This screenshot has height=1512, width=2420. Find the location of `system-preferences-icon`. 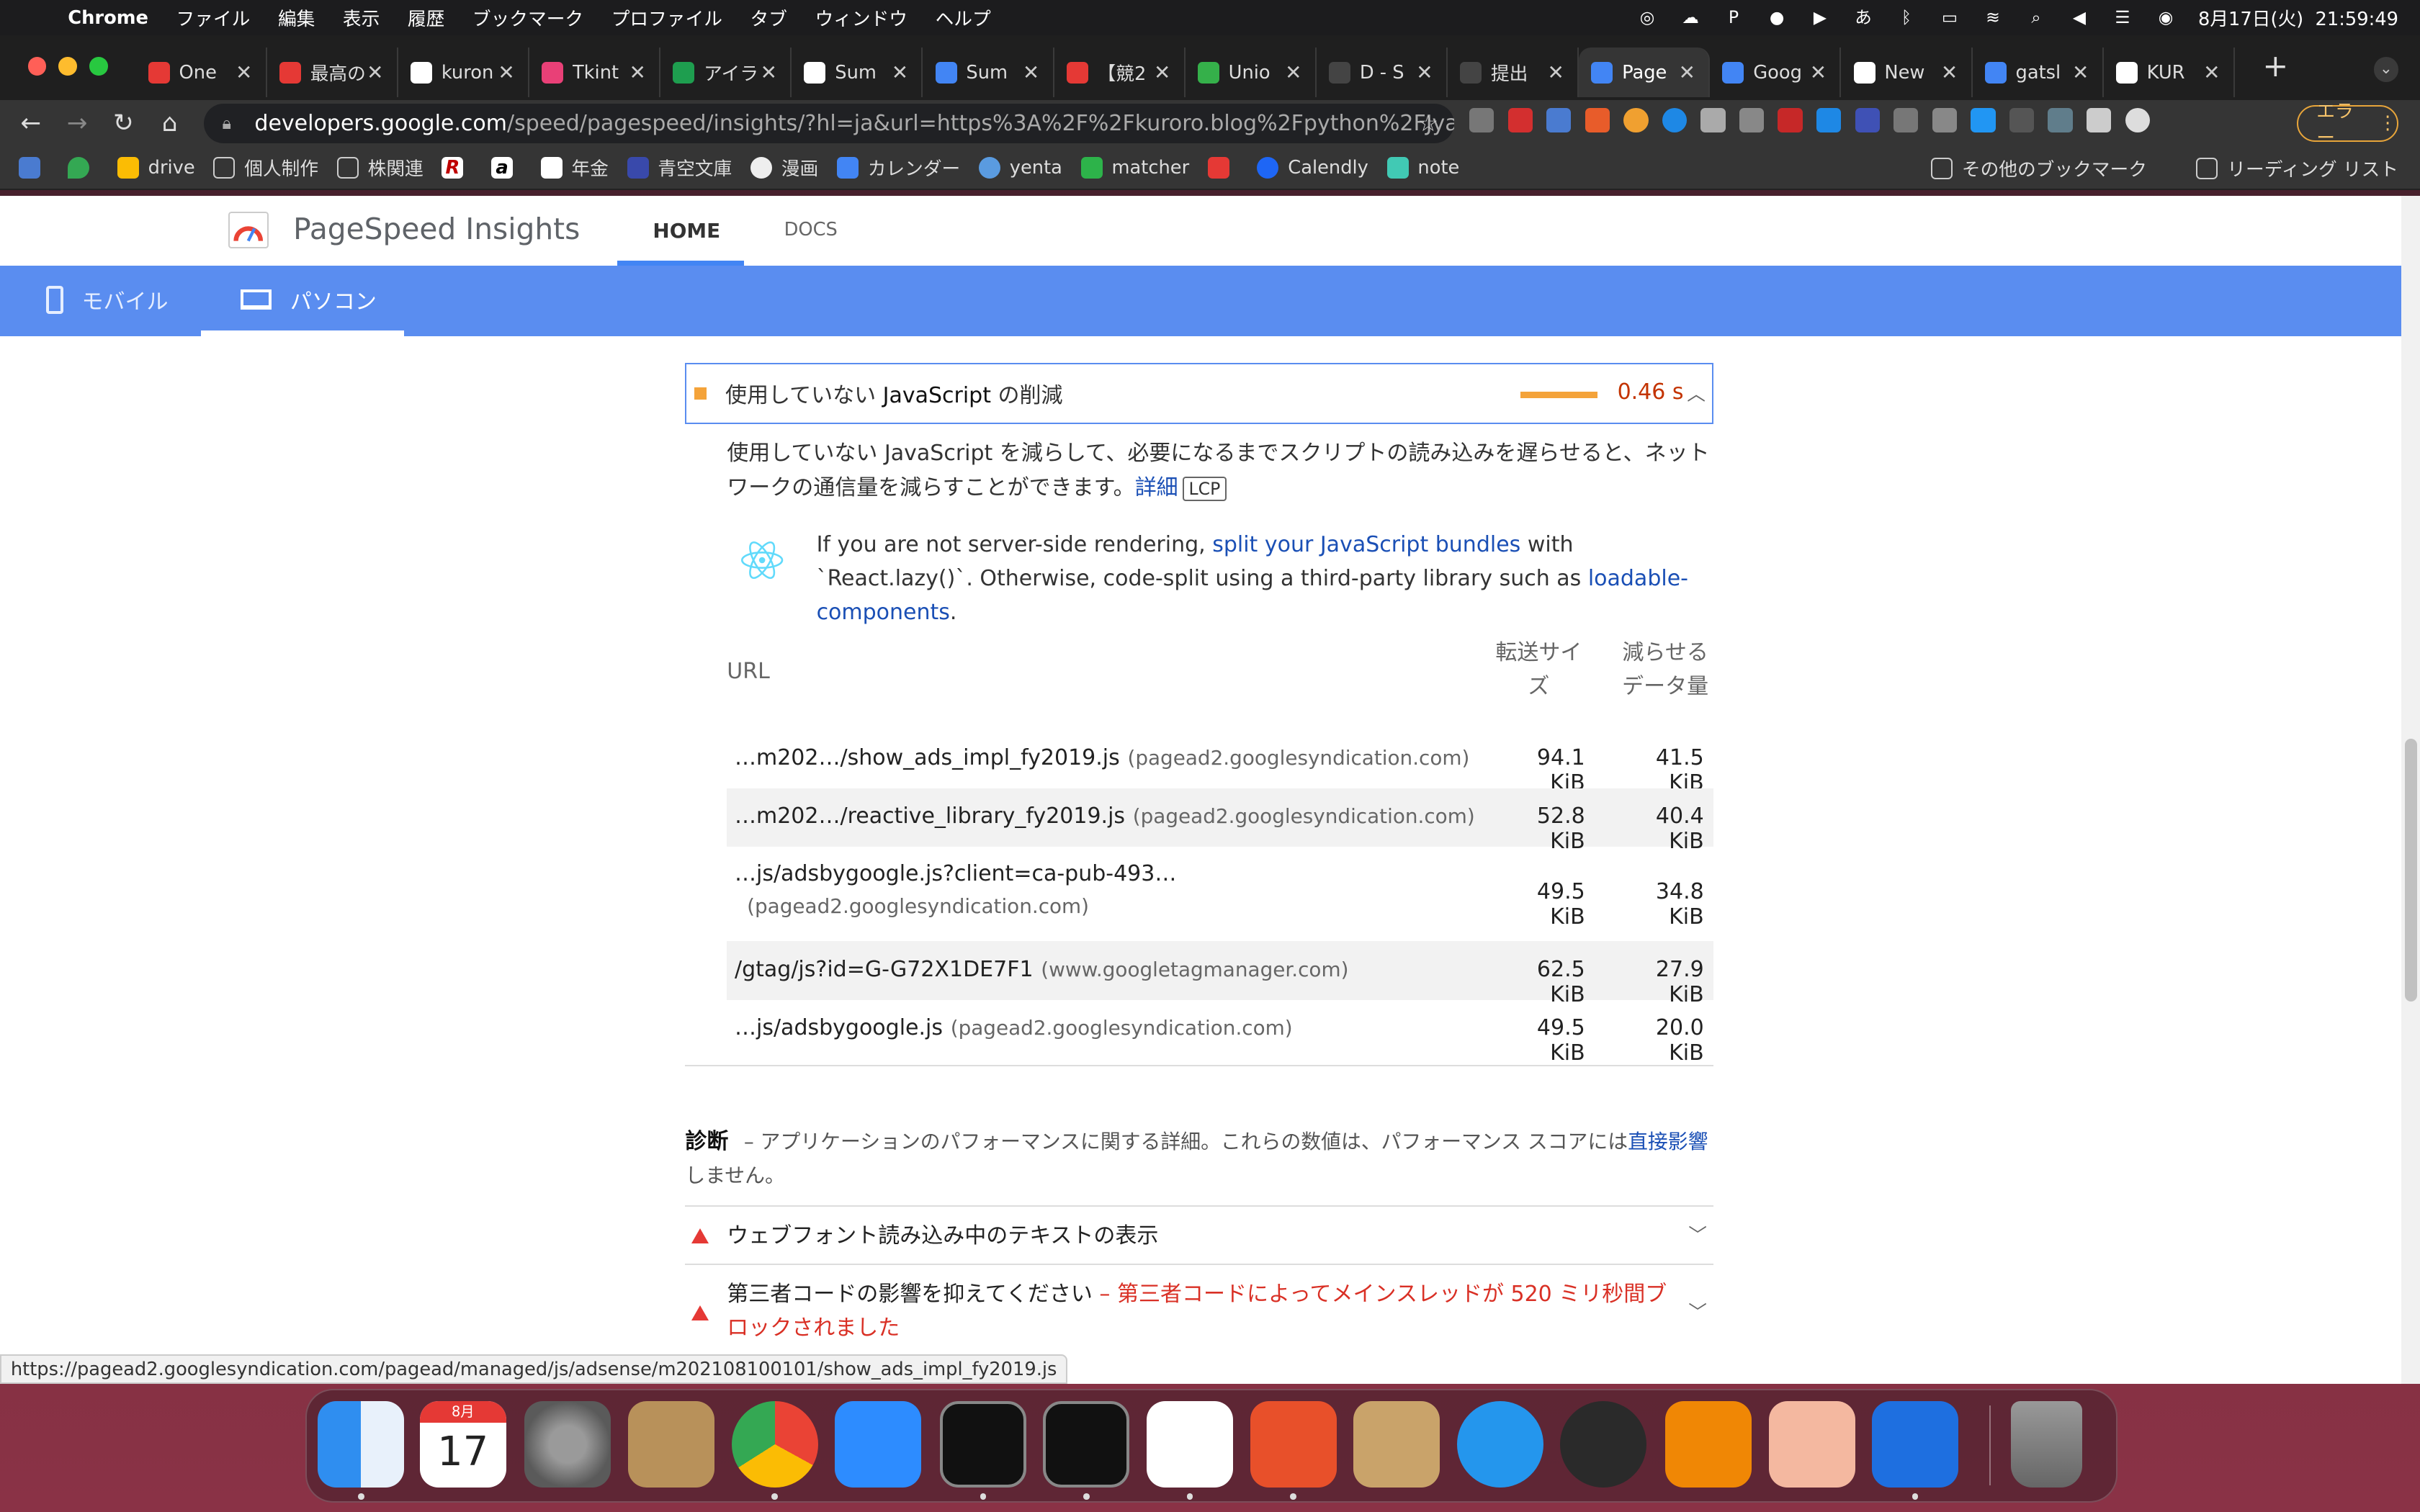

system-preferences-icon is located at coordinates (567, 1444).